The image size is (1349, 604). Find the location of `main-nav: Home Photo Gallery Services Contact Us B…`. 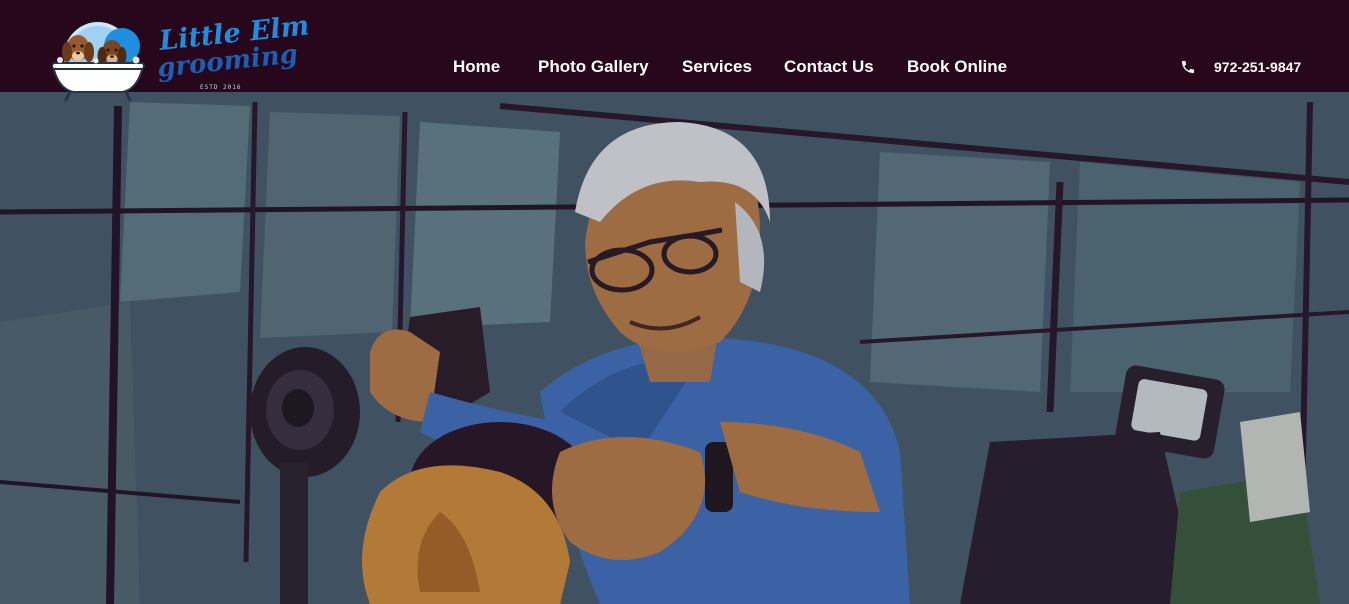

main-nav: Home Photo Gallery Services Contact Us B… is located at coordinates (674, 67).